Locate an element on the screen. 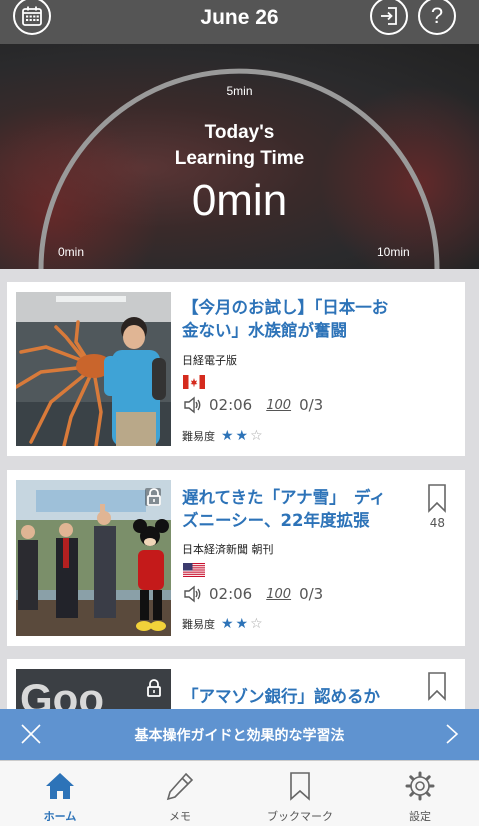 This screenshot has width=479, height=826. tab-bar: ホーム メモ ブックマーク 設定 is located at coordinates (239, 793).